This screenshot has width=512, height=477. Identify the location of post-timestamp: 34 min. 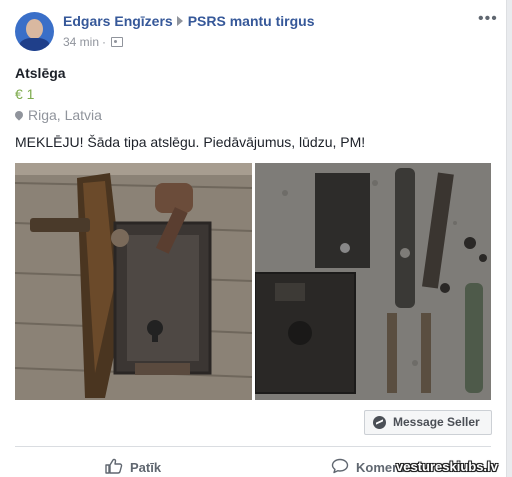
(81, 42).